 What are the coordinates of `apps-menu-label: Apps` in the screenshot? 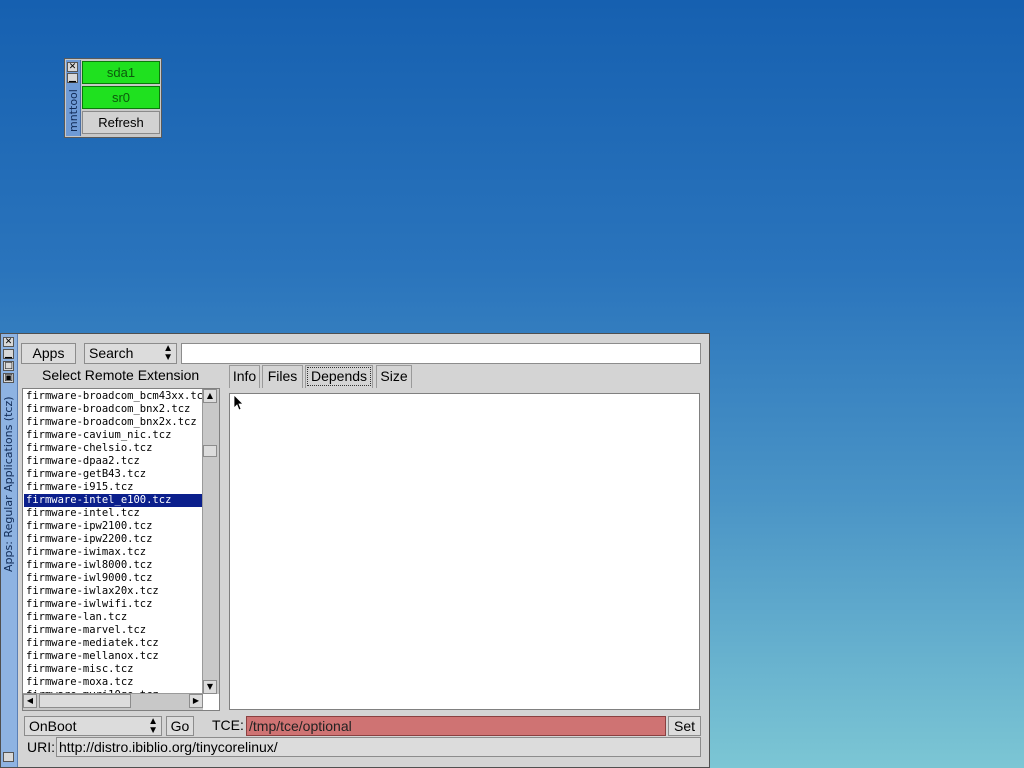 It's located at (48, 353).